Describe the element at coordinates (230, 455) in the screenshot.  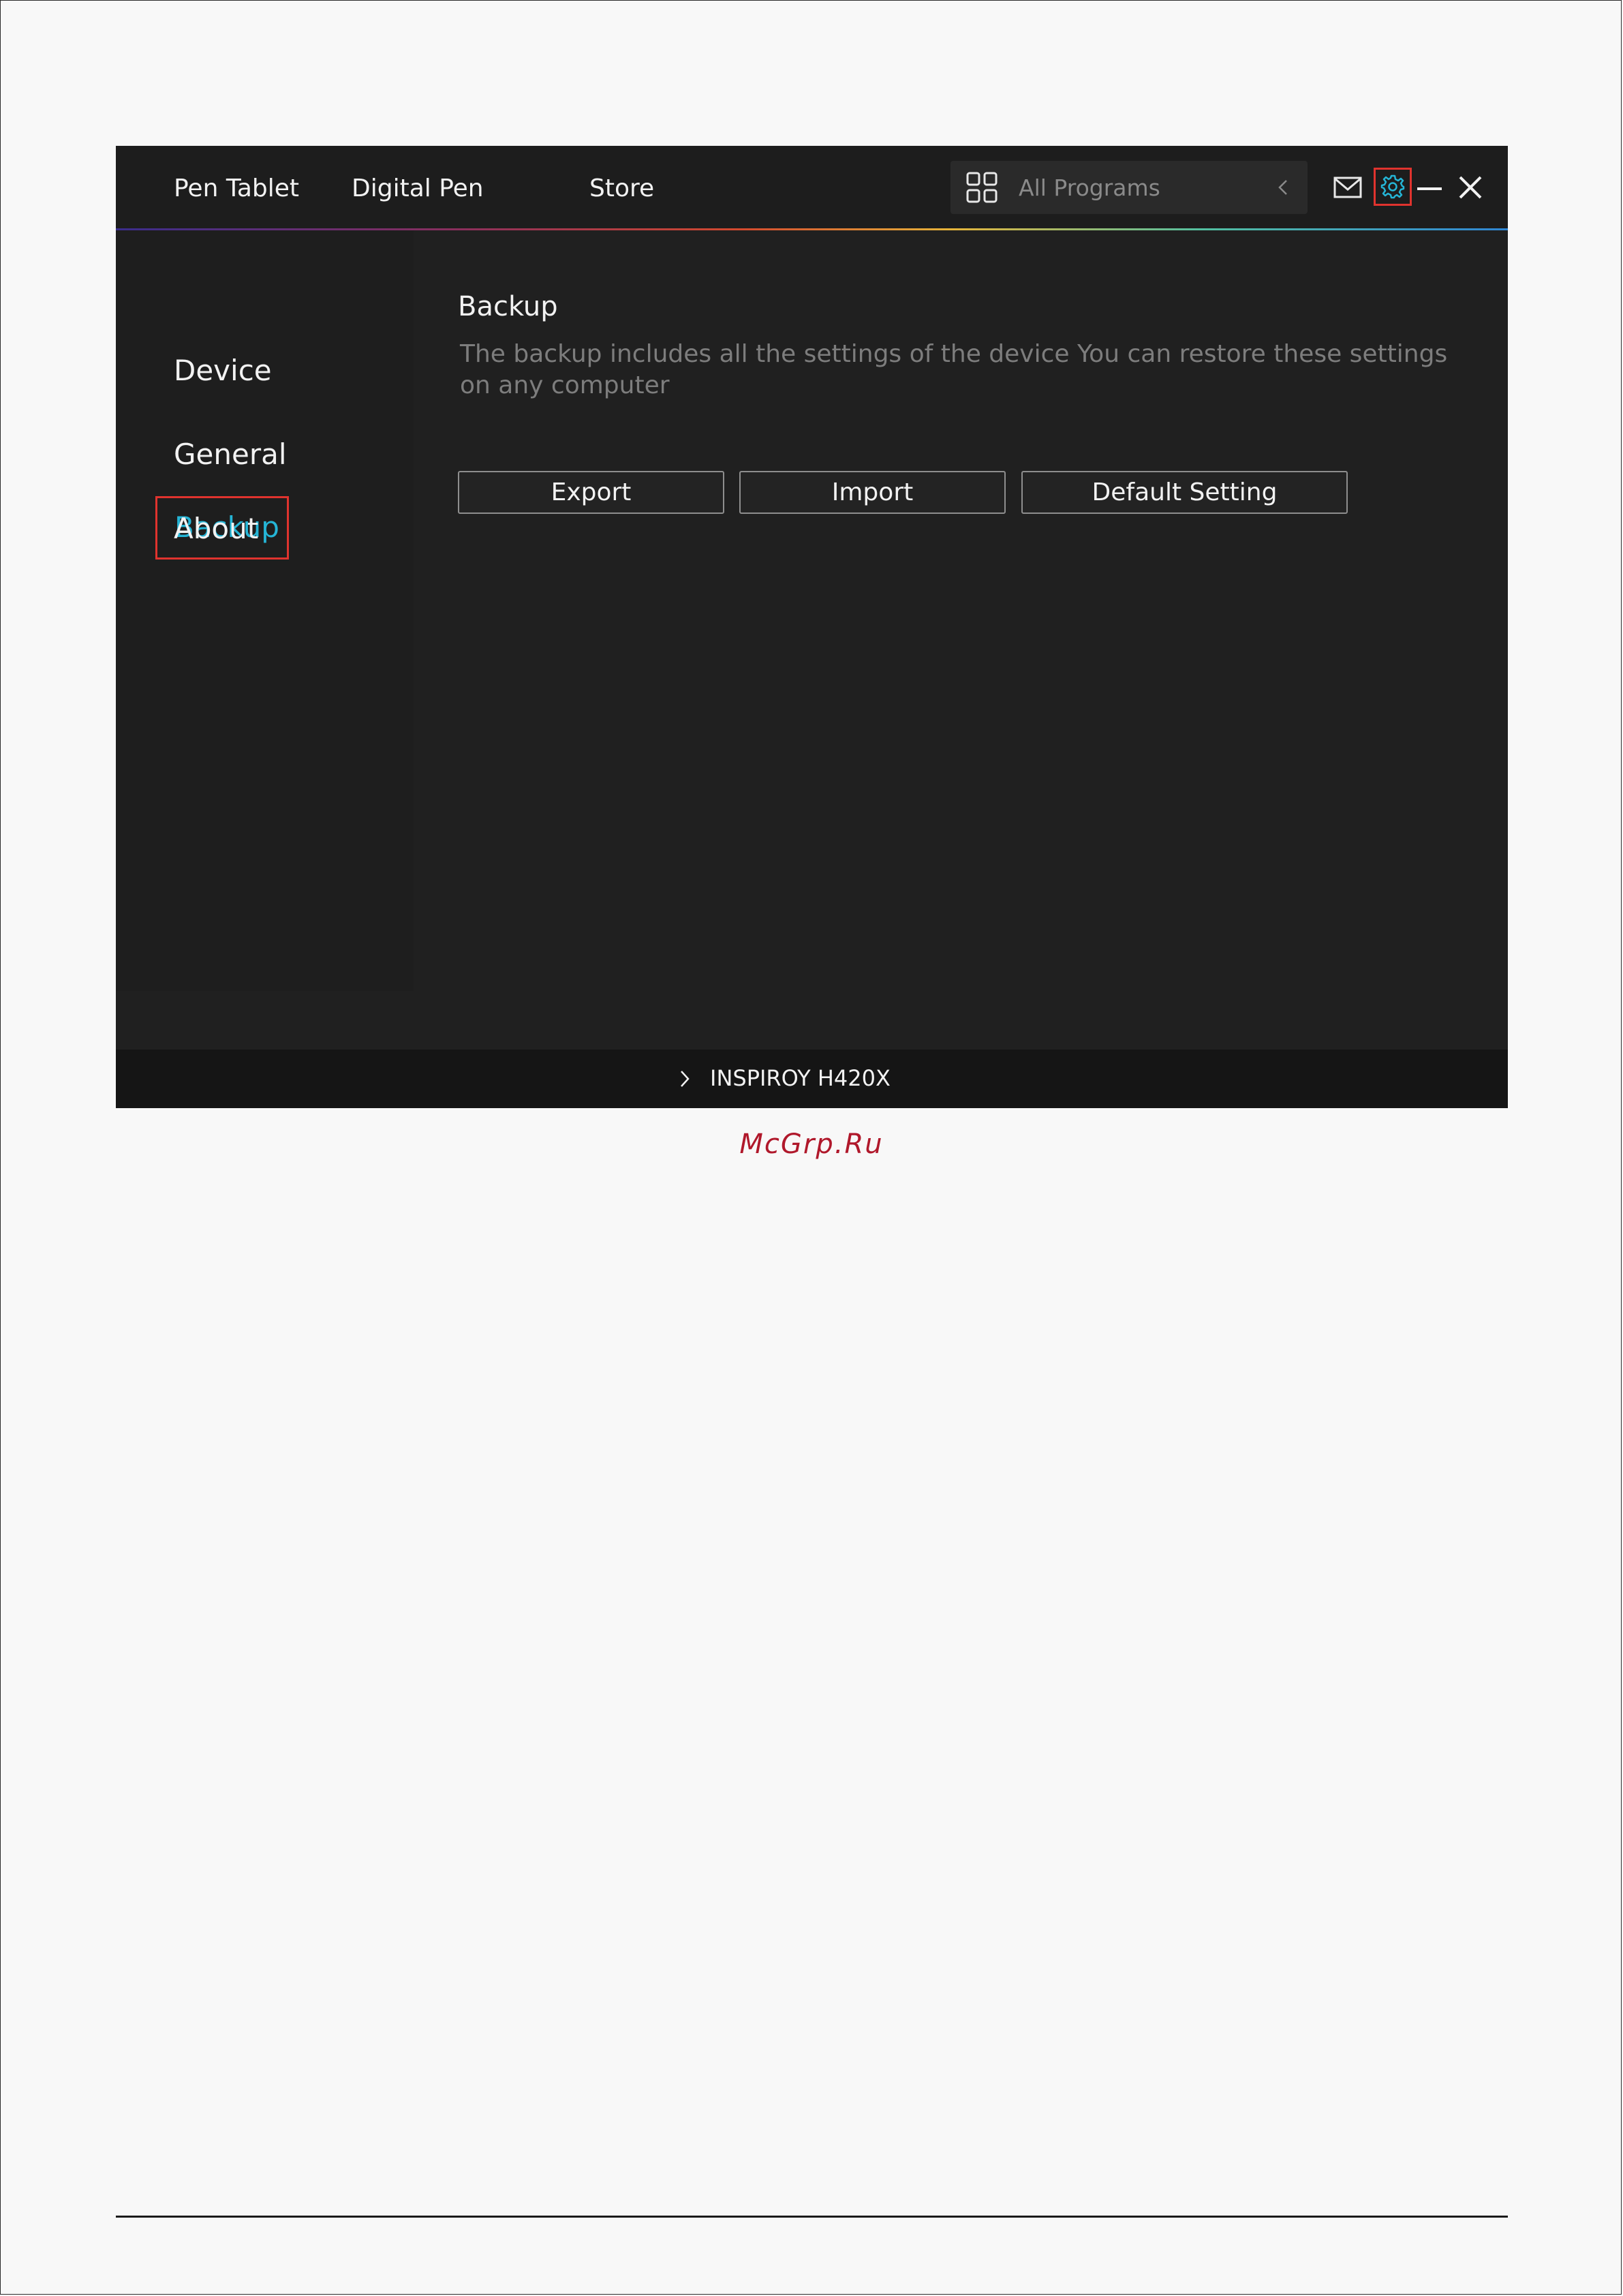
I see `sidebar-item-general: General` at that location.